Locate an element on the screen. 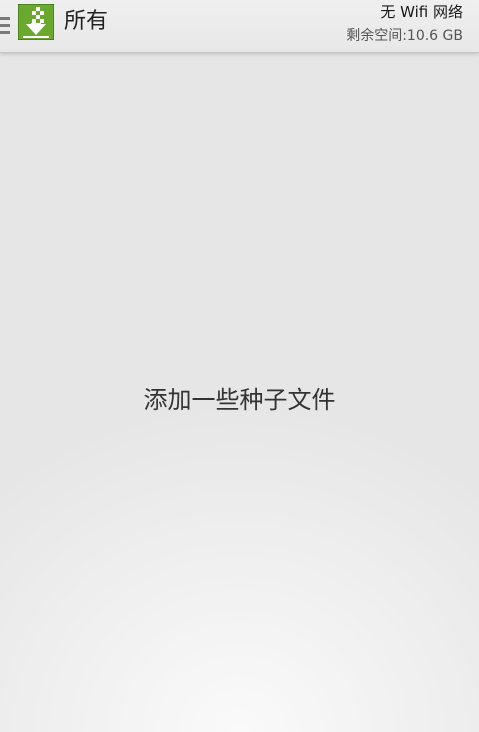 The height and width of the screenshot is (732, 479). navigation-drawer-button is located at coordinates (31, 26).